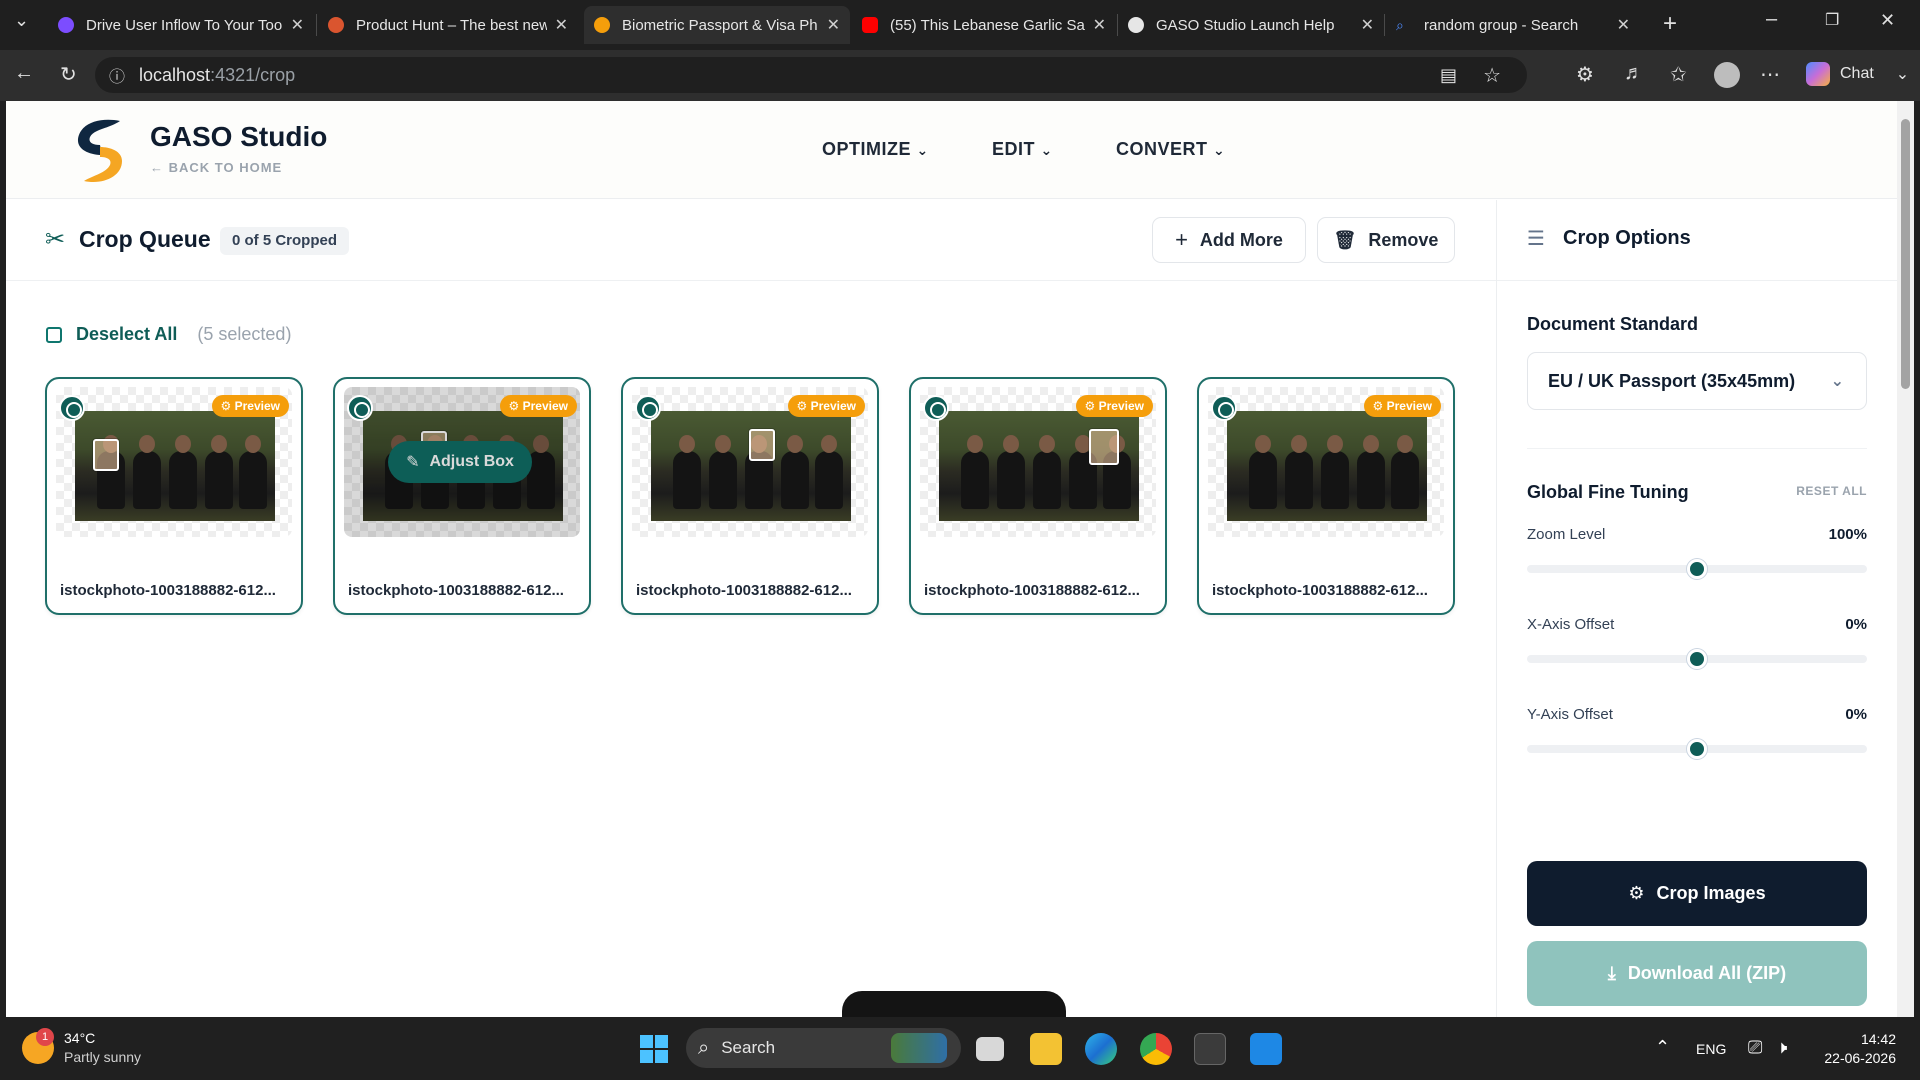 This screenshot has width=1920, height=1080. What do you see at coordinates (1887, 20) in the screenshot?
I see `close-window-icon: ✕` at bounding box center [1887, 20].